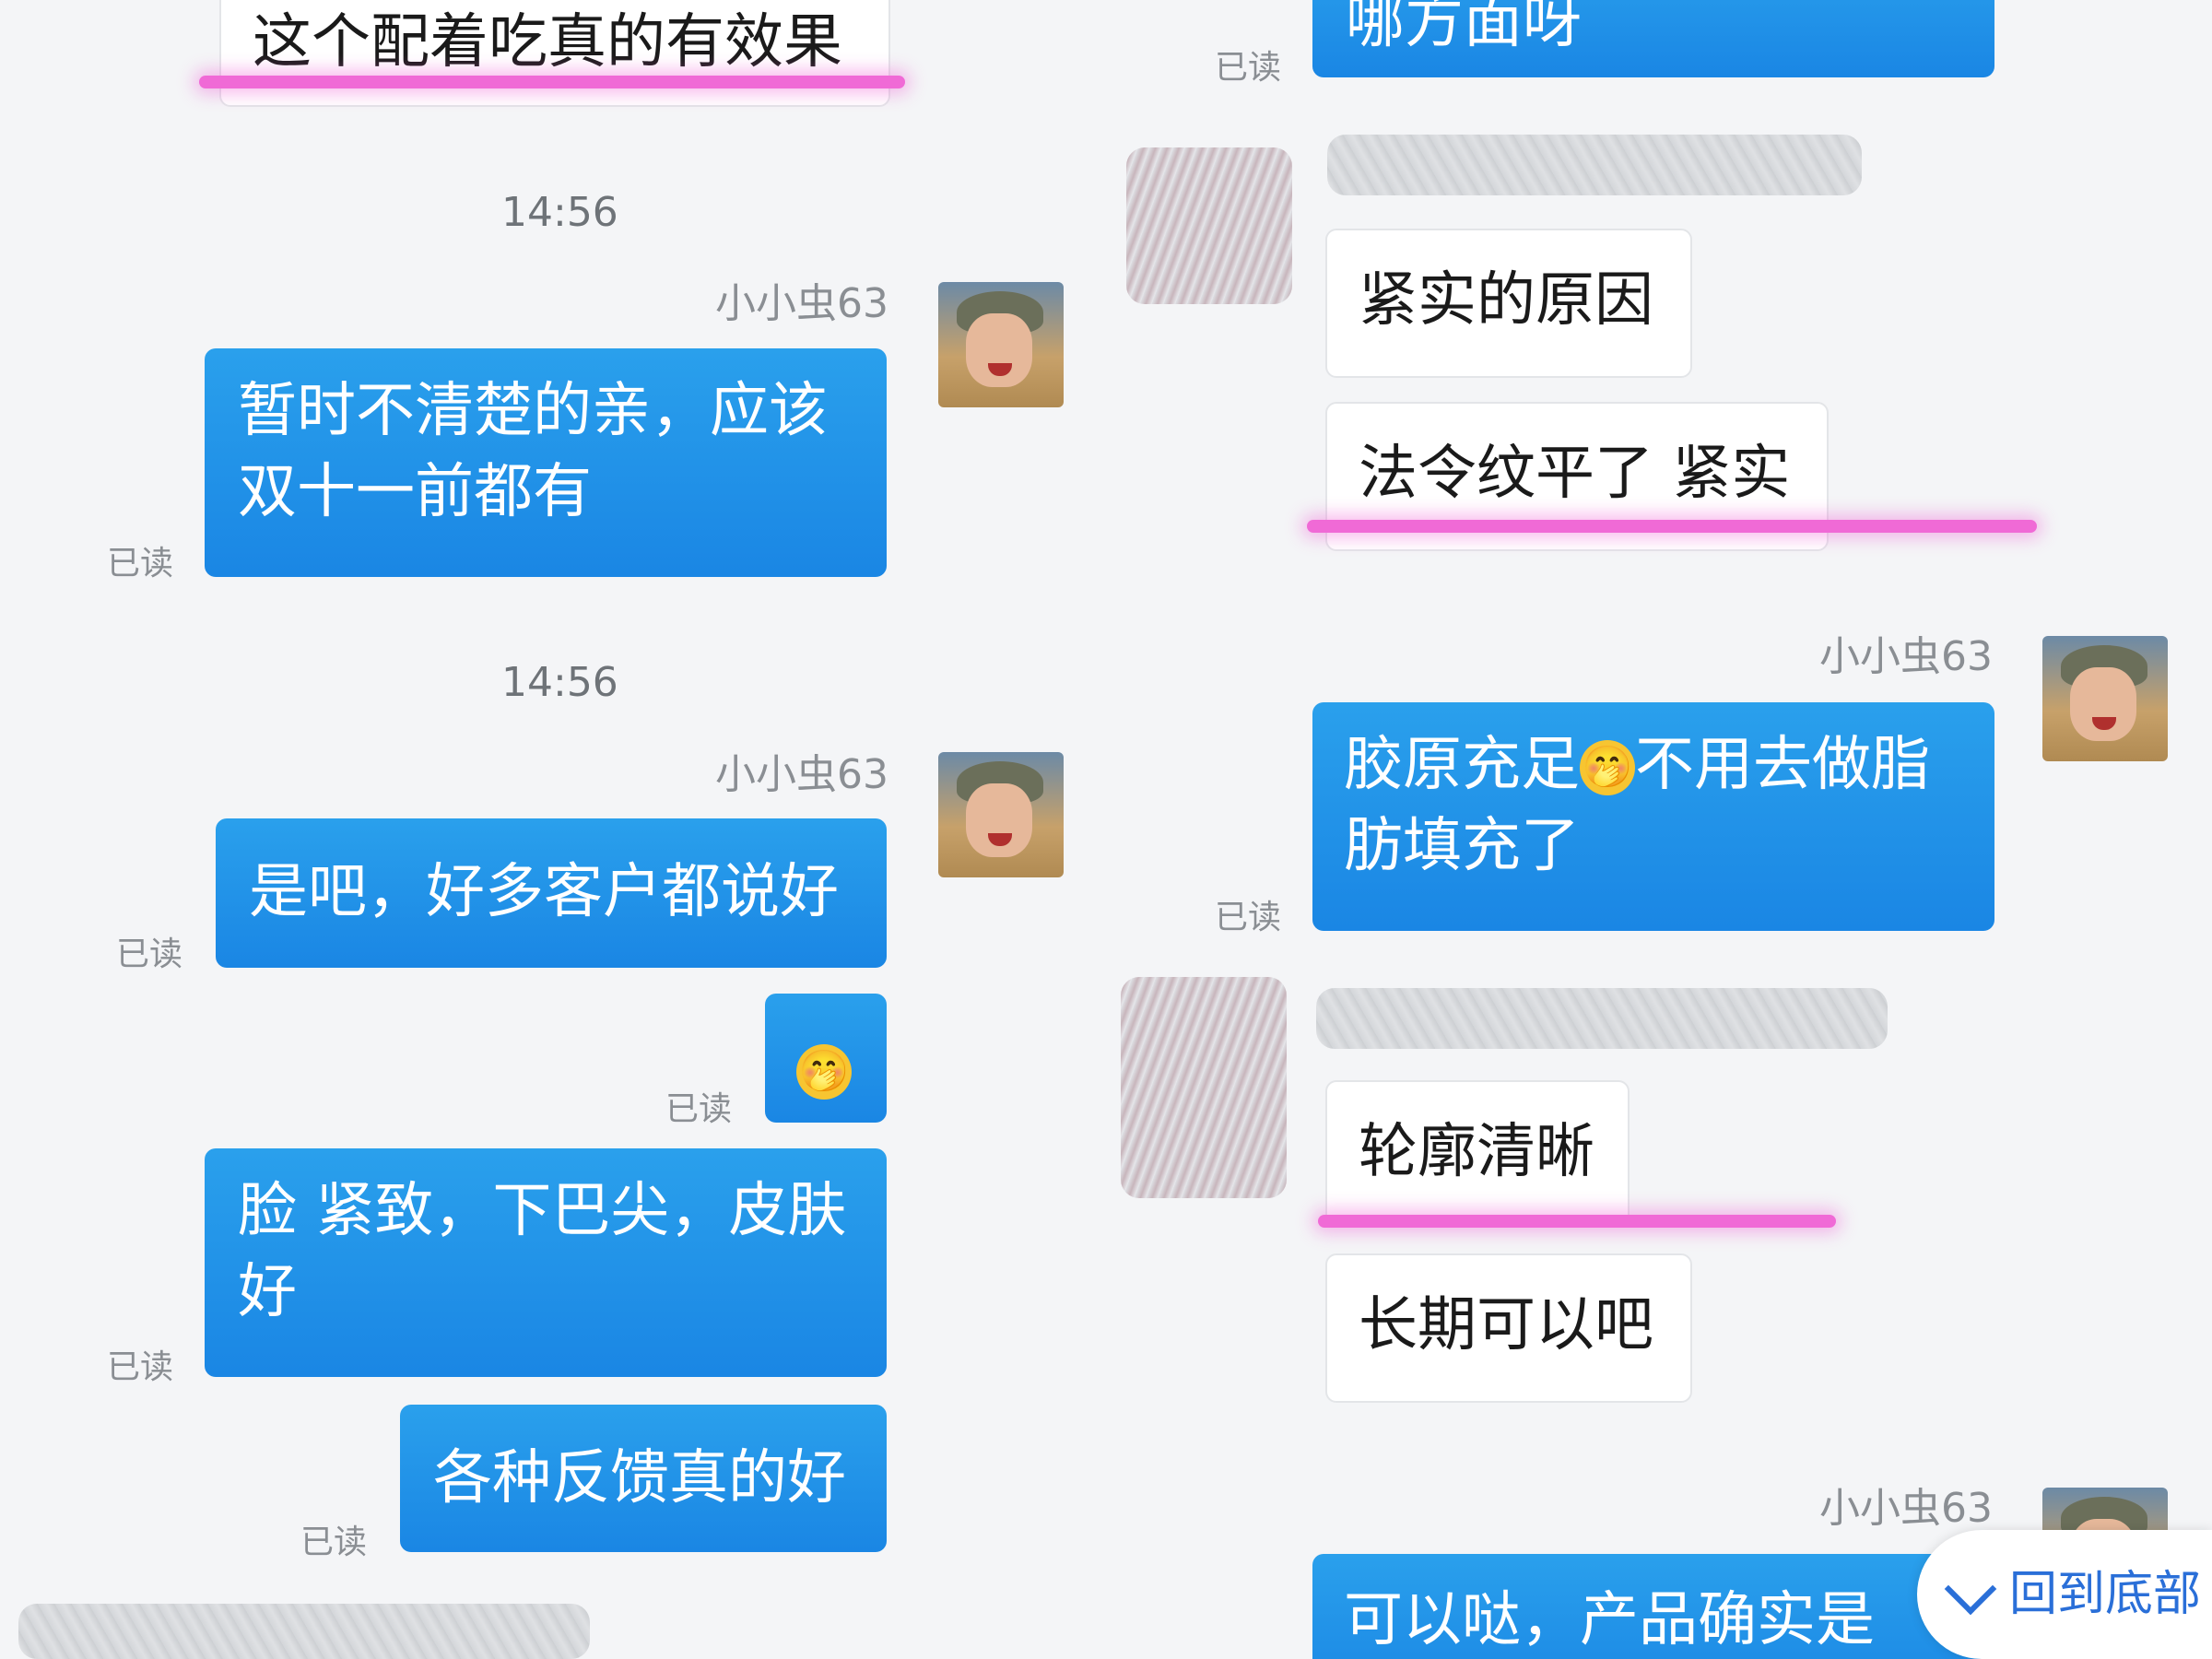  Describe the element at coordinates (415, 492) in the screenshot. I see `message-line: 双十一前都有` at that location.